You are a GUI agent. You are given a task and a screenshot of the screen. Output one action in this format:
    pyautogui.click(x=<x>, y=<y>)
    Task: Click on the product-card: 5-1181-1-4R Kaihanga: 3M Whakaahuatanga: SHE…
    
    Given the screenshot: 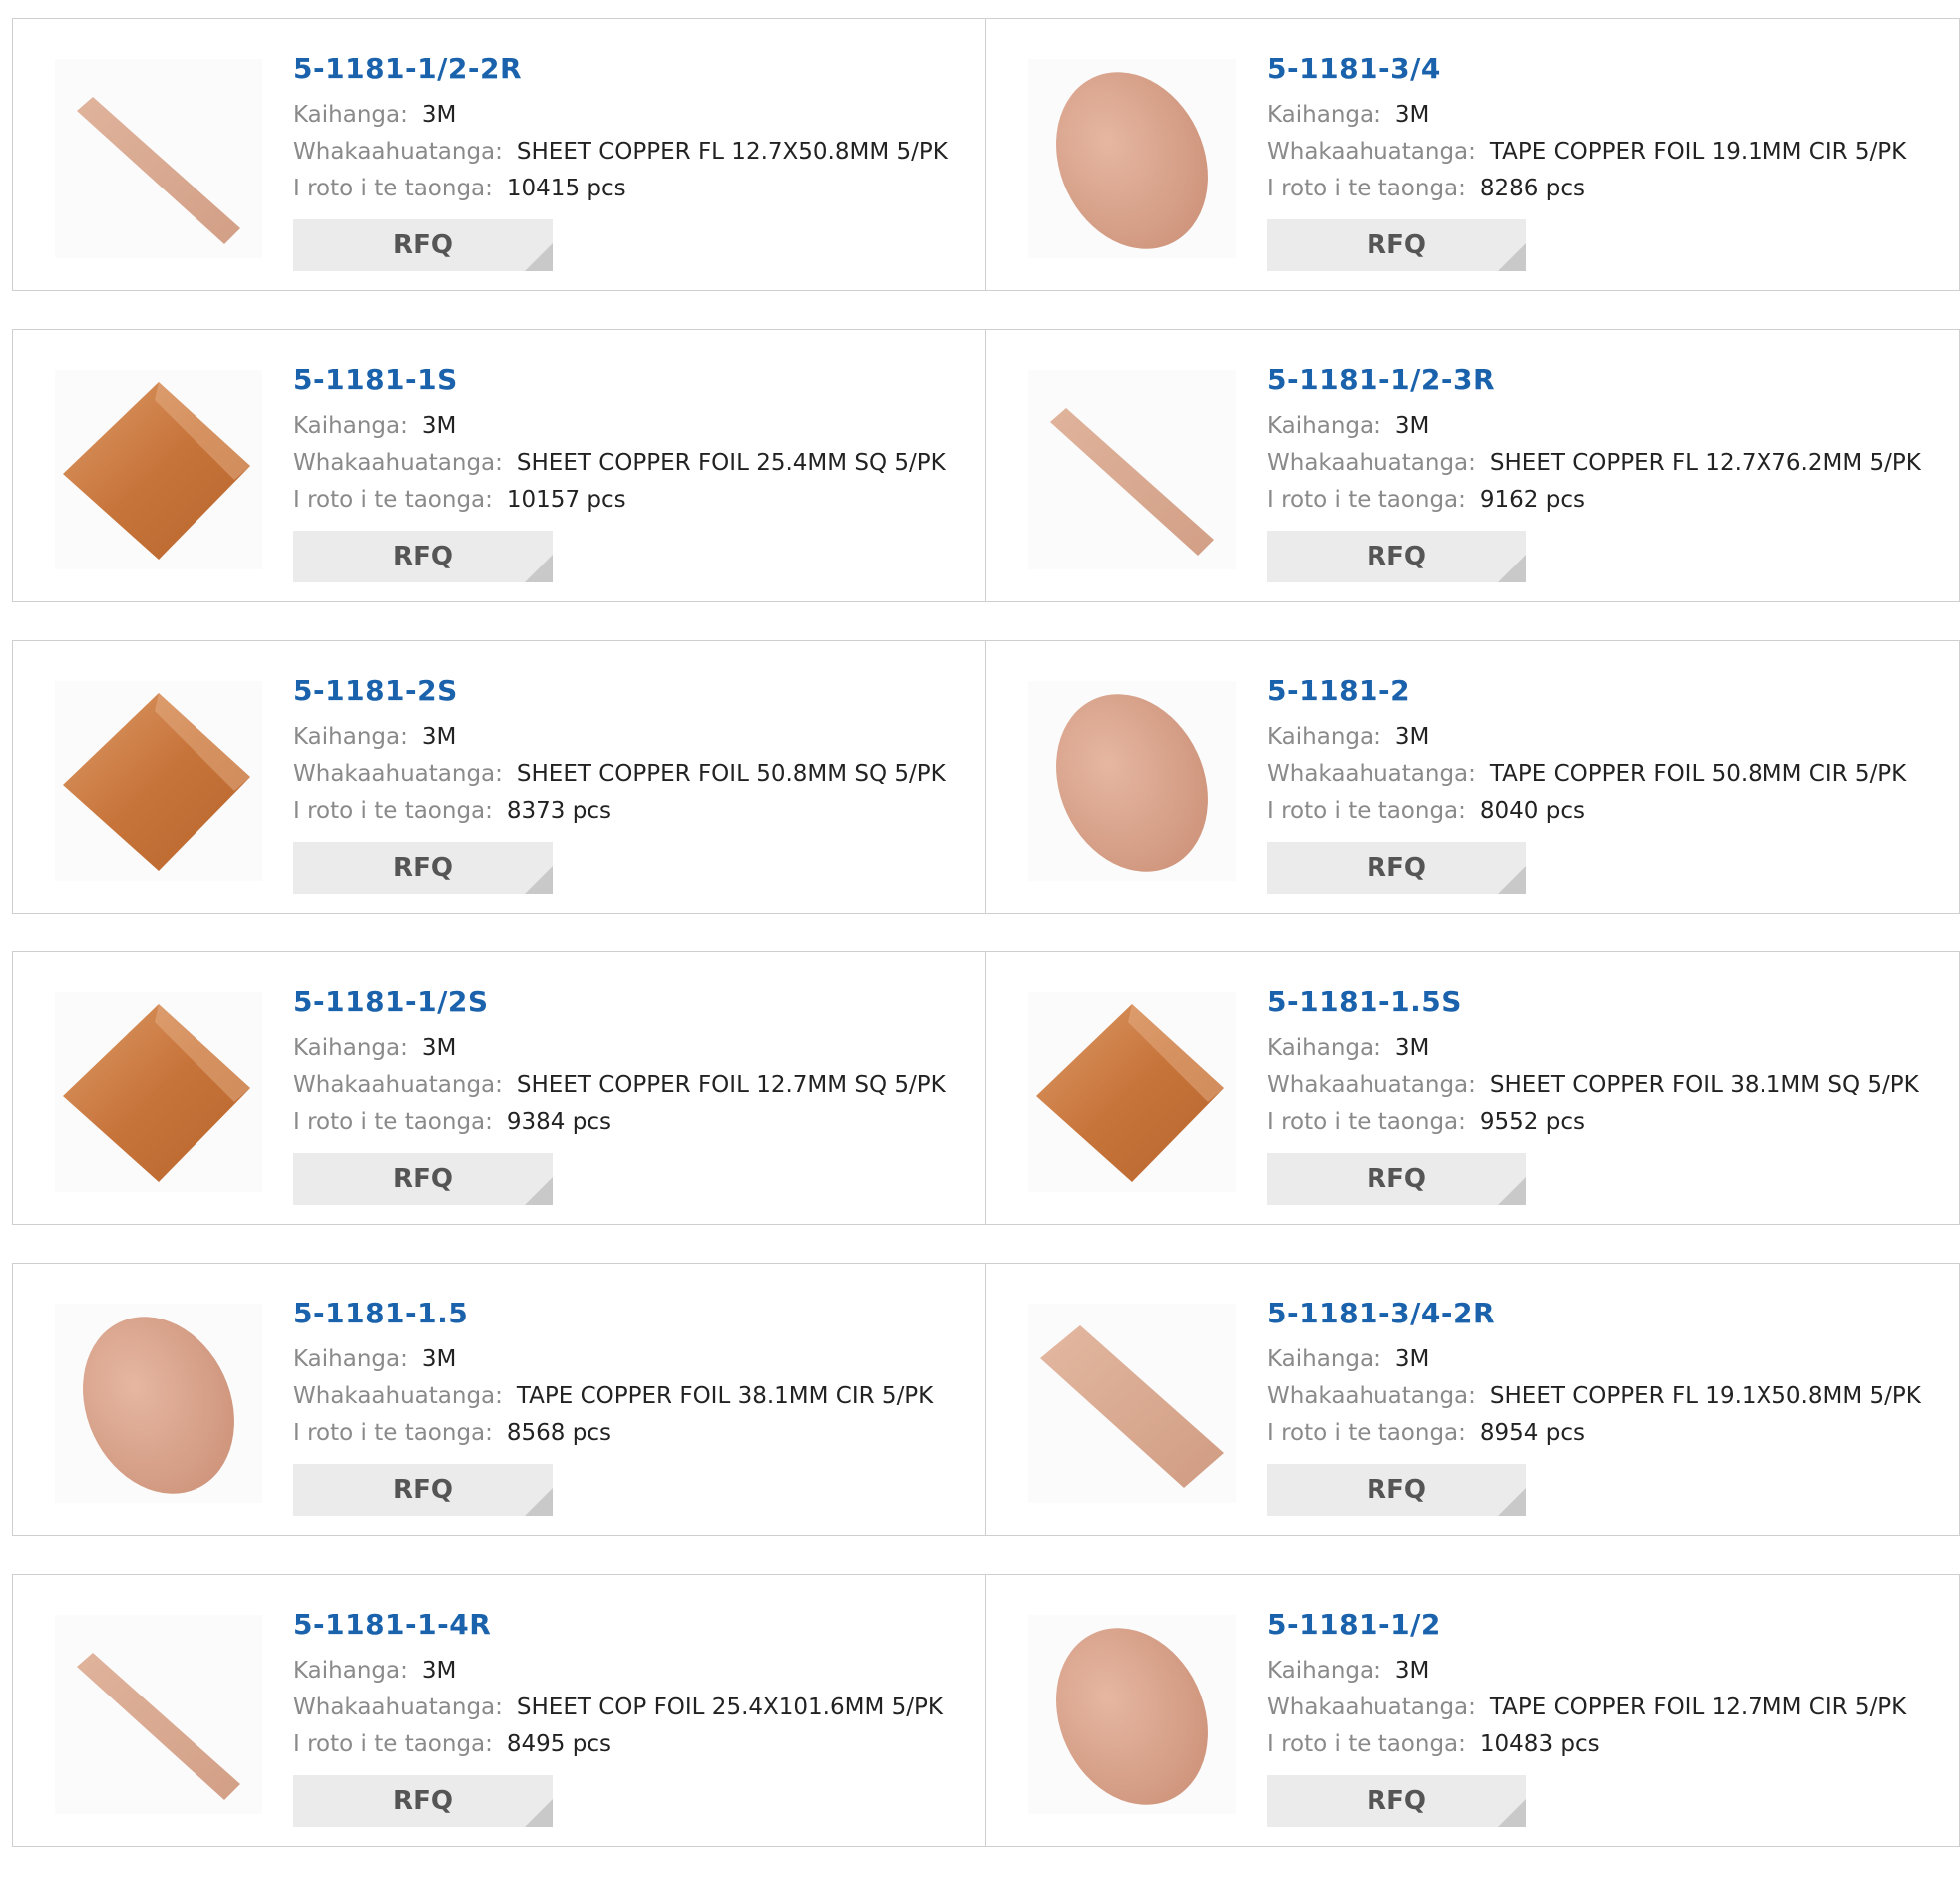 What is the action you would take?
    pyautogui.click(x=499, y=1710)
    